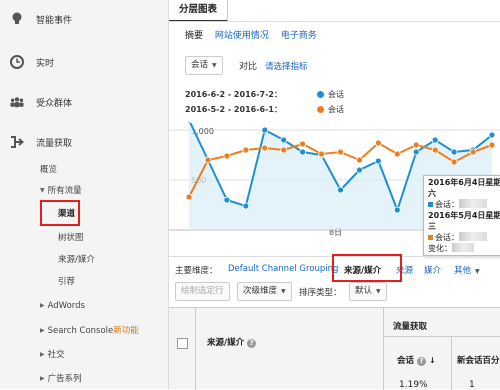 Image resolution: width=500 pixels, height=390 pixels. Describe the element at coordinates (299, 36) in the screenshot. I see `subtab-ecommerce: 电子商务` at that location.